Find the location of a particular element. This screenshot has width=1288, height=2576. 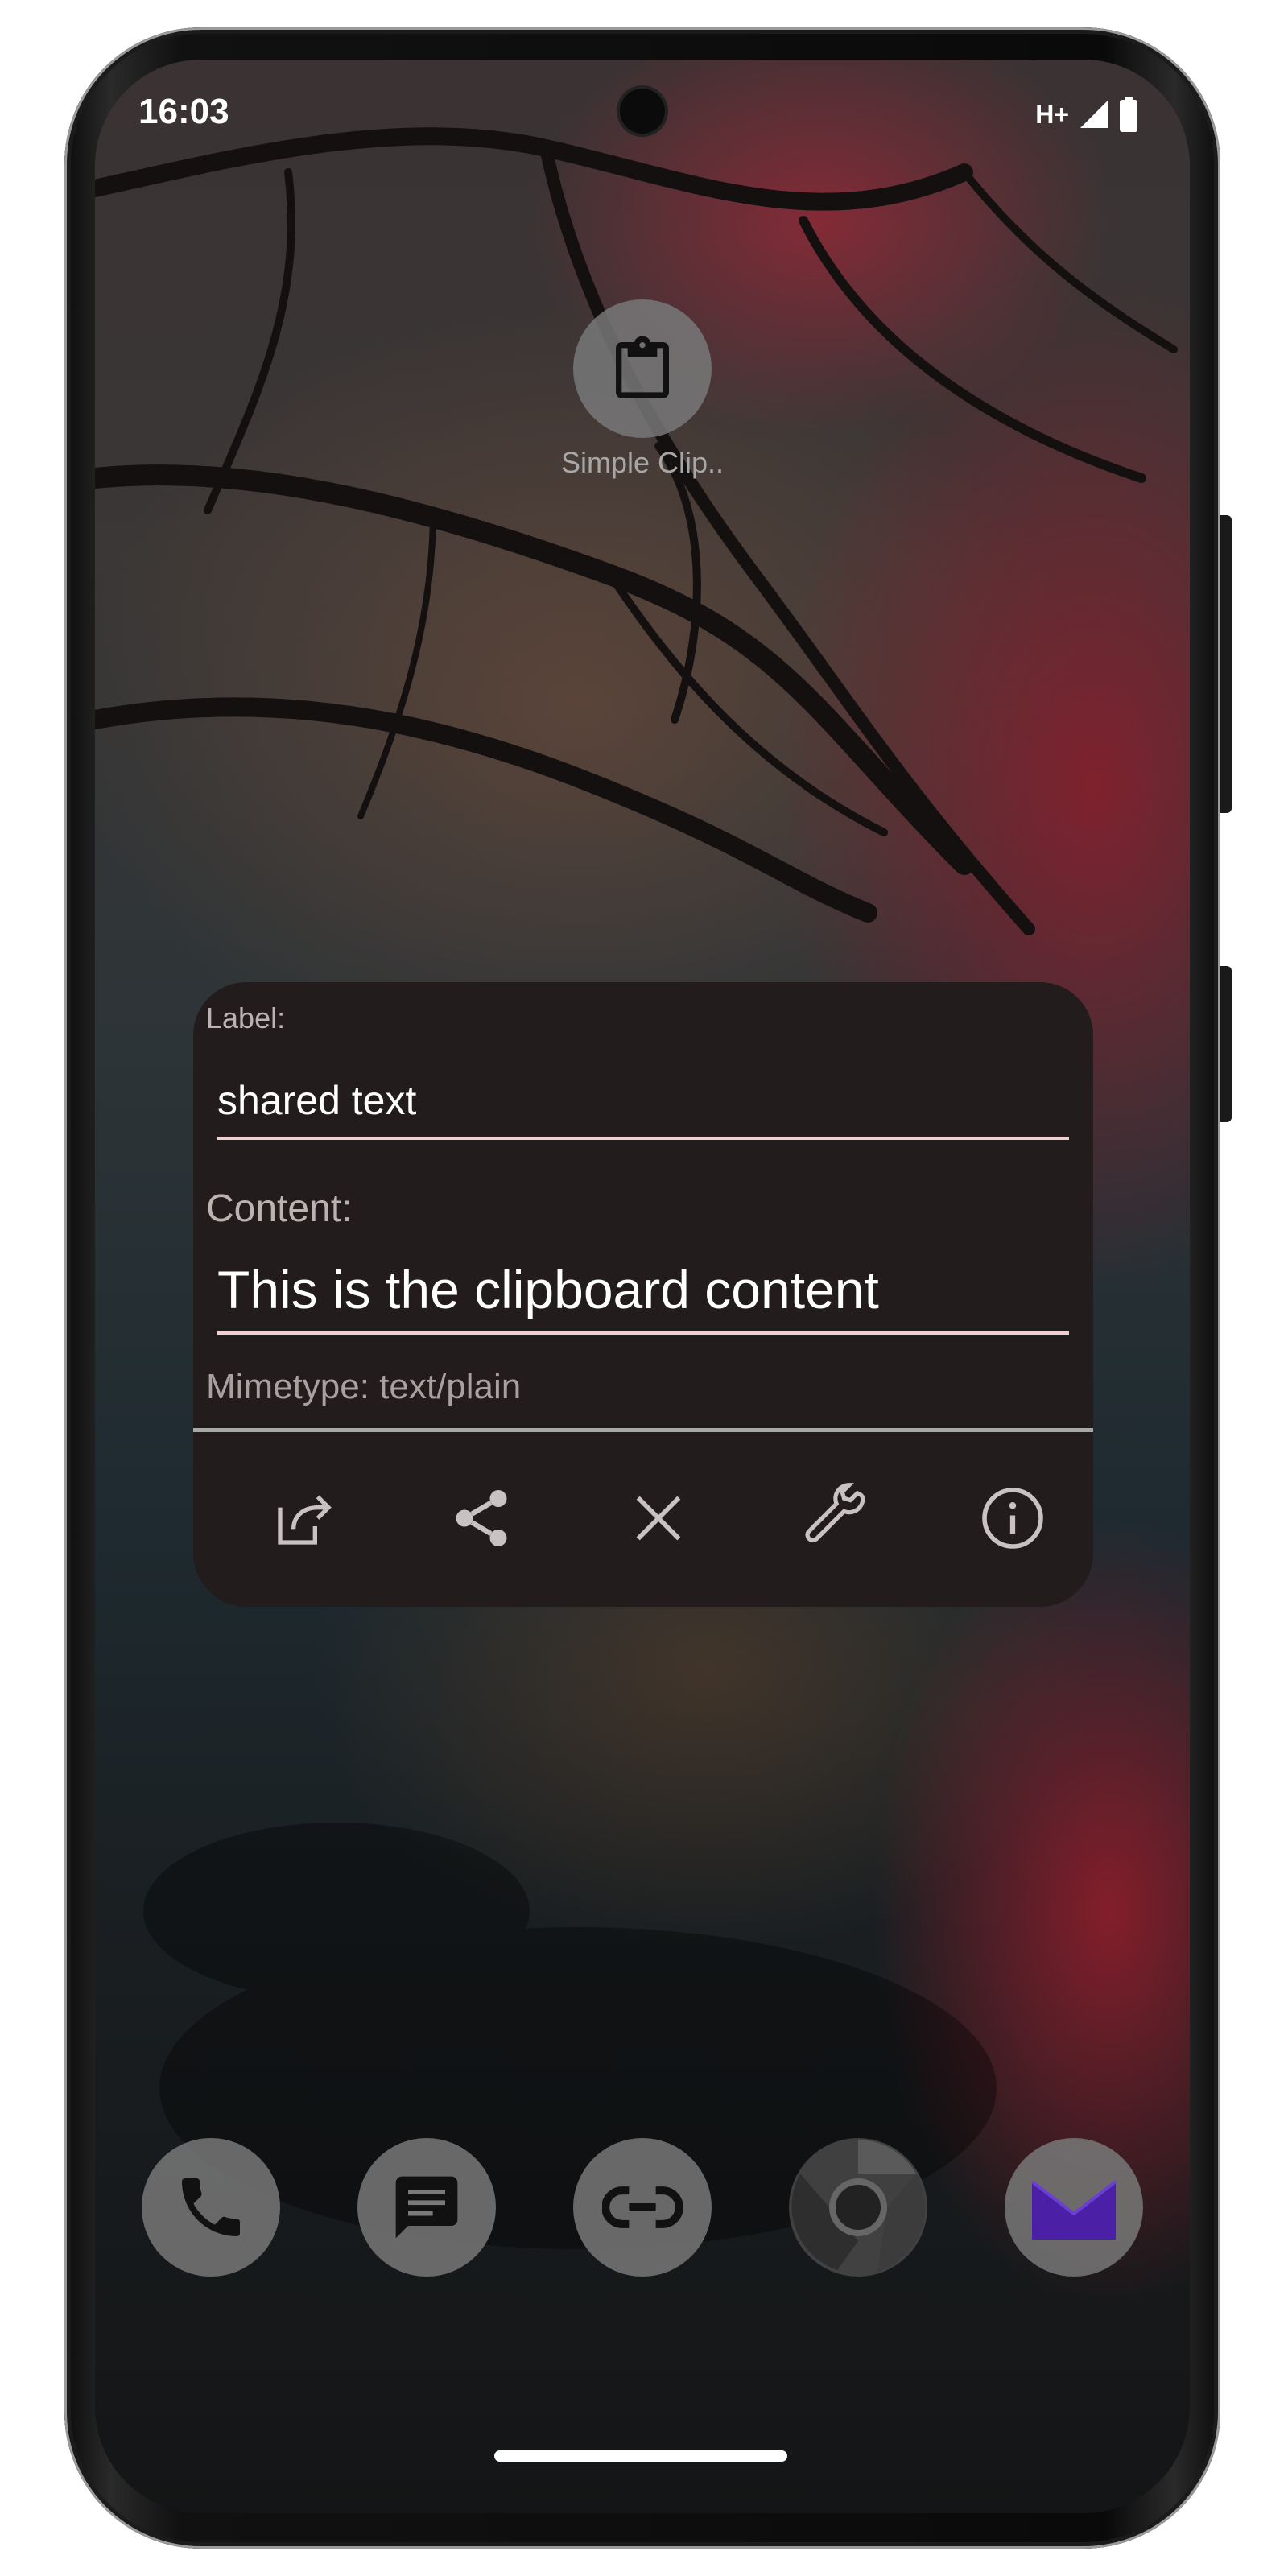

divider is located at coordinates (643, 1430).